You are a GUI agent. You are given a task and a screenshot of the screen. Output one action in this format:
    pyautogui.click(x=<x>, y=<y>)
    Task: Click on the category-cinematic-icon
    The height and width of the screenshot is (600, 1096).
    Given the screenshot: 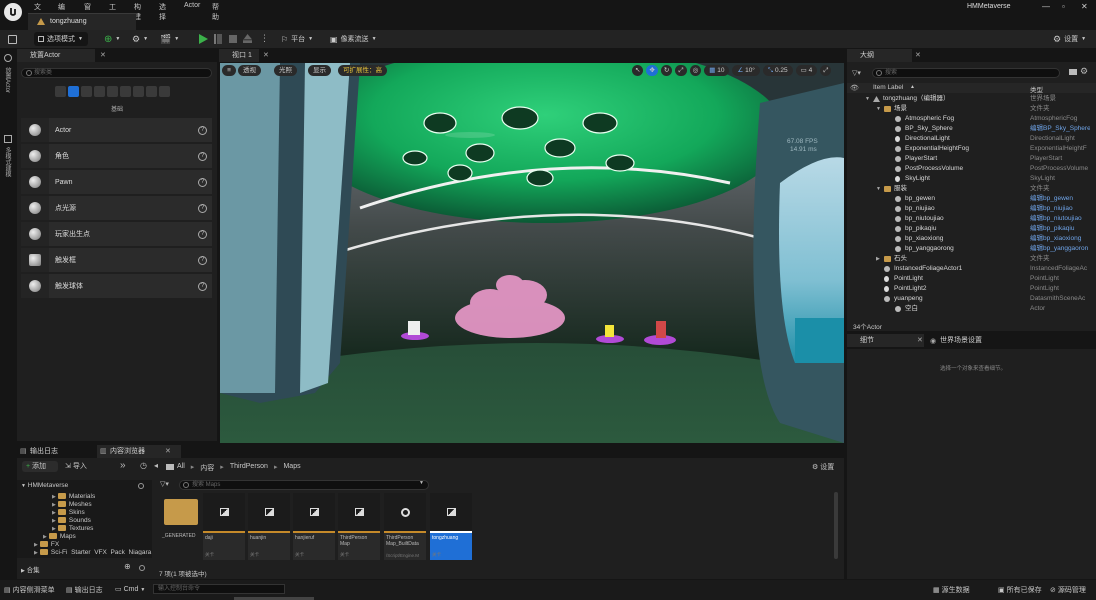 What is the action you would take?
    pyautogui.click(x=112, y=91)
    